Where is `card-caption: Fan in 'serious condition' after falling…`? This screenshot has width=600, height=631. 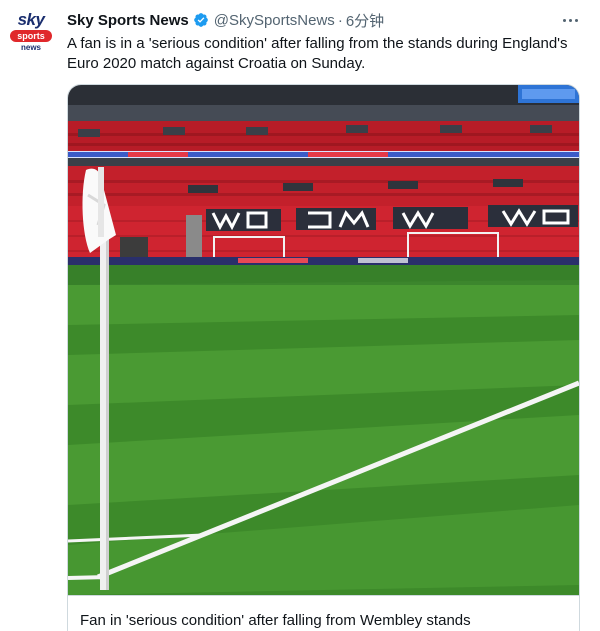
card-caption: Fan in 'serious condition' after falling… is located at coordinates (275, 620).